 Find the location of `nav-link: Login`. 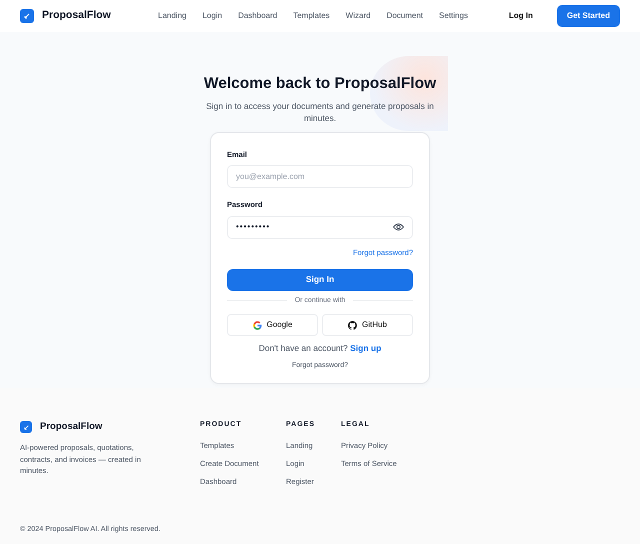

nav-link: Login is located at coordinates (212, 16).